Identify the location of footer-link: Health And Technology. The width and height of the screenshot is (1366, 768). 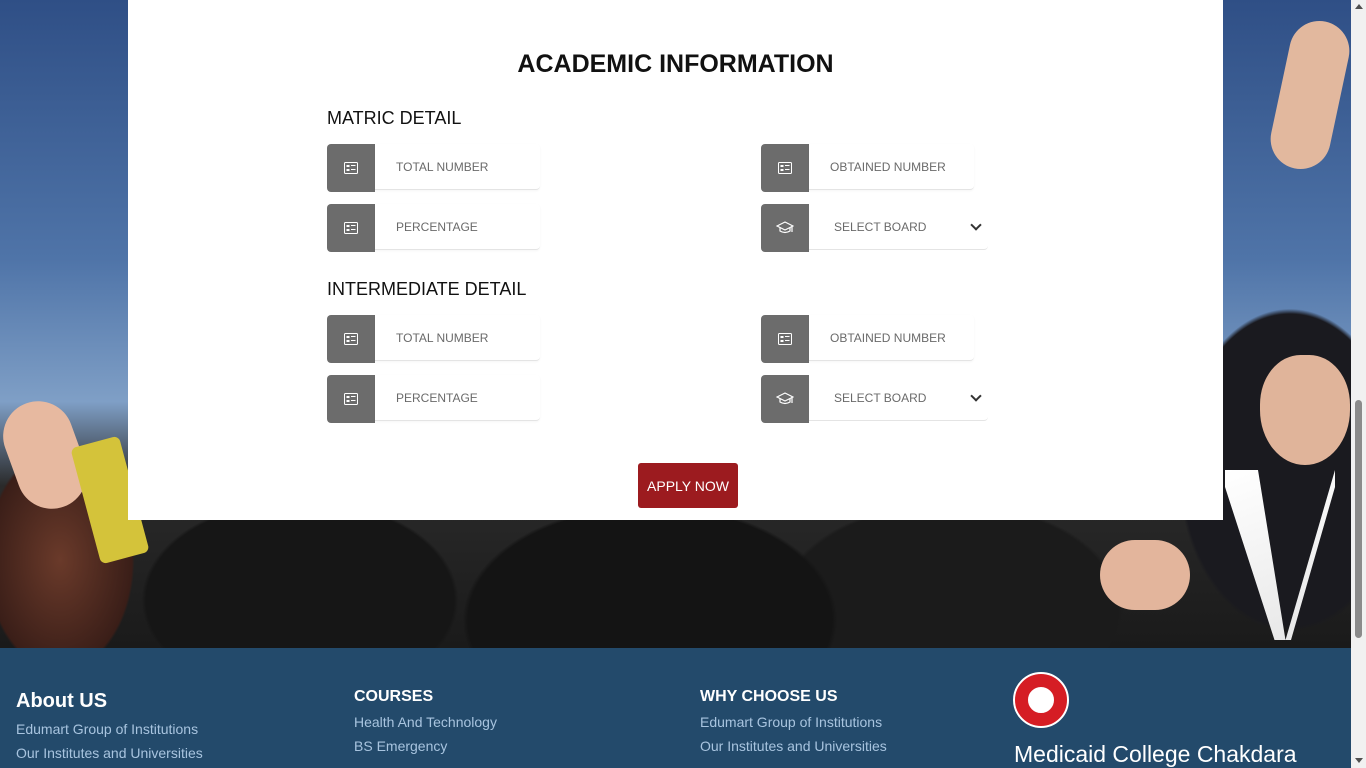
(425, 722).